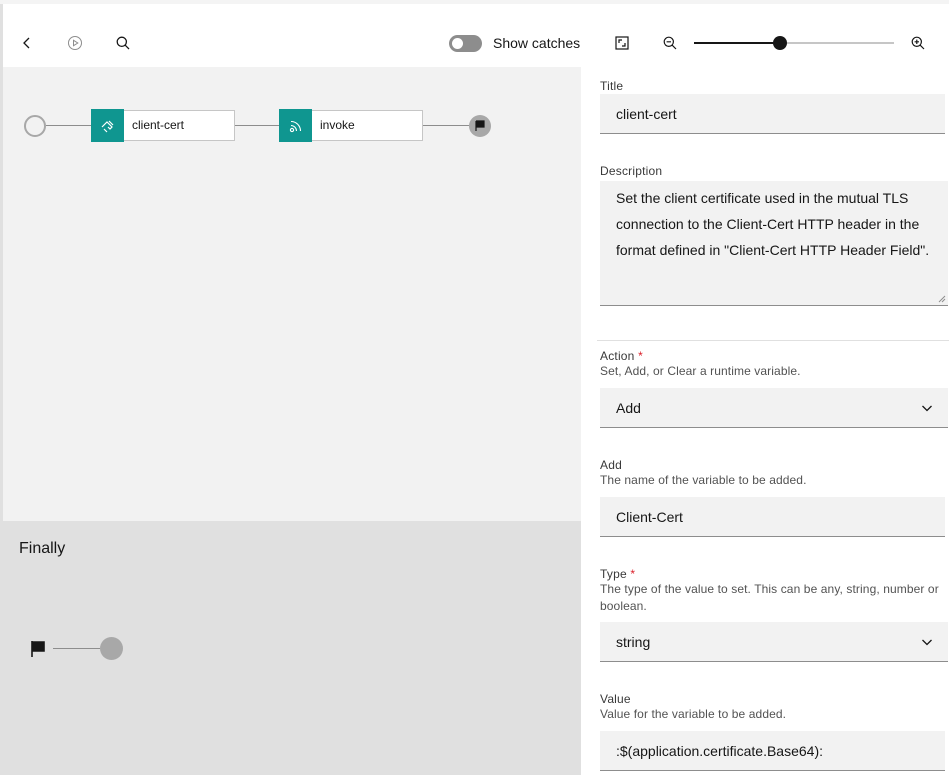 The image size is (949, 775). Describe the element at coordinates (773, 340) in the screenshot. I see `section-divider` at that location.